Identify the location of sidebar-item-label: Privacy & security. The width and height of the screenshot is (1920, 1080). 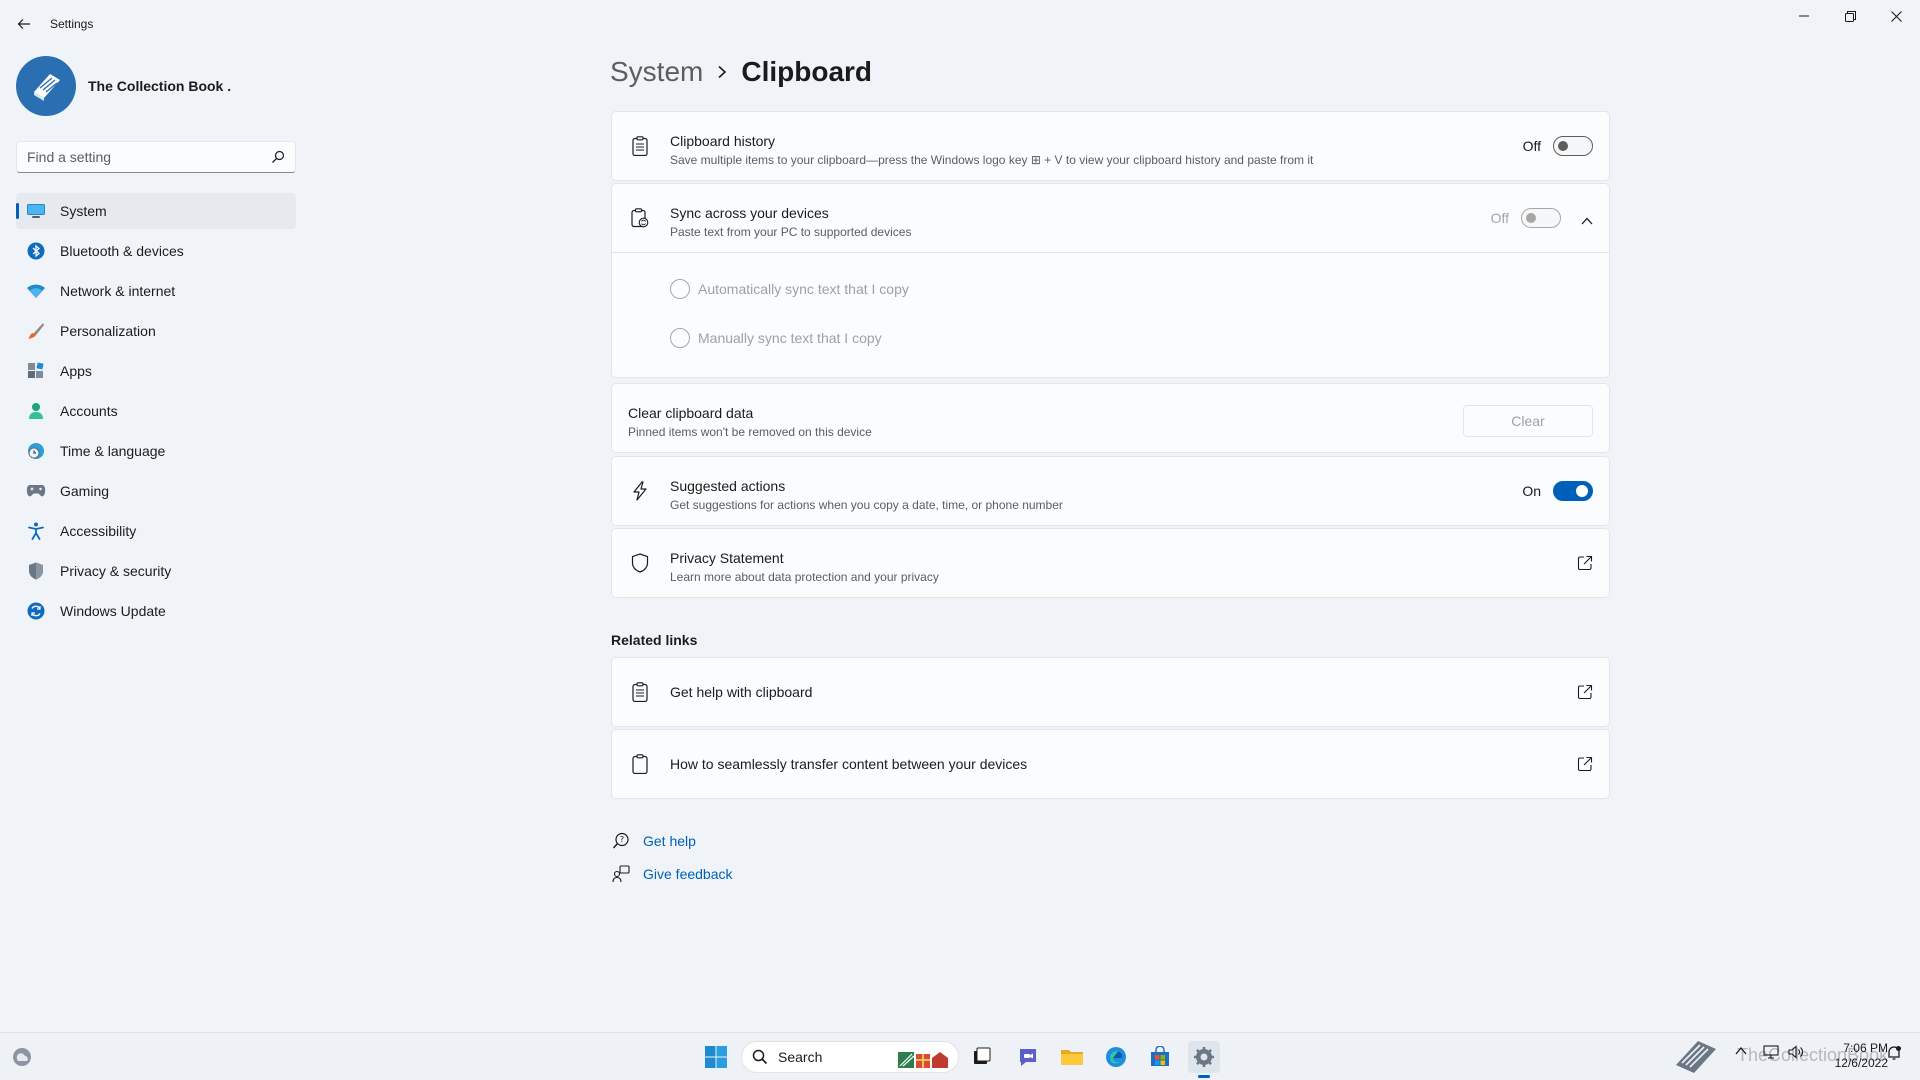
(116, 571).